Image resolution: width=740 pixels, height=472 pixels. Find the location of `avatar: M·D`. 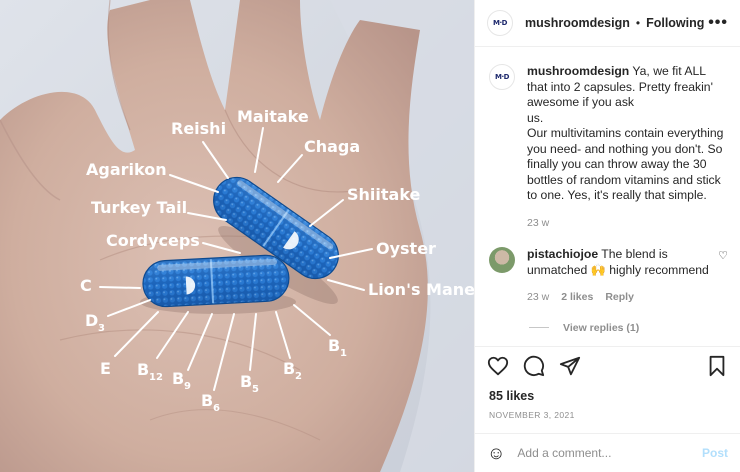

avatar: M·D is located at coordinates (500, 23).